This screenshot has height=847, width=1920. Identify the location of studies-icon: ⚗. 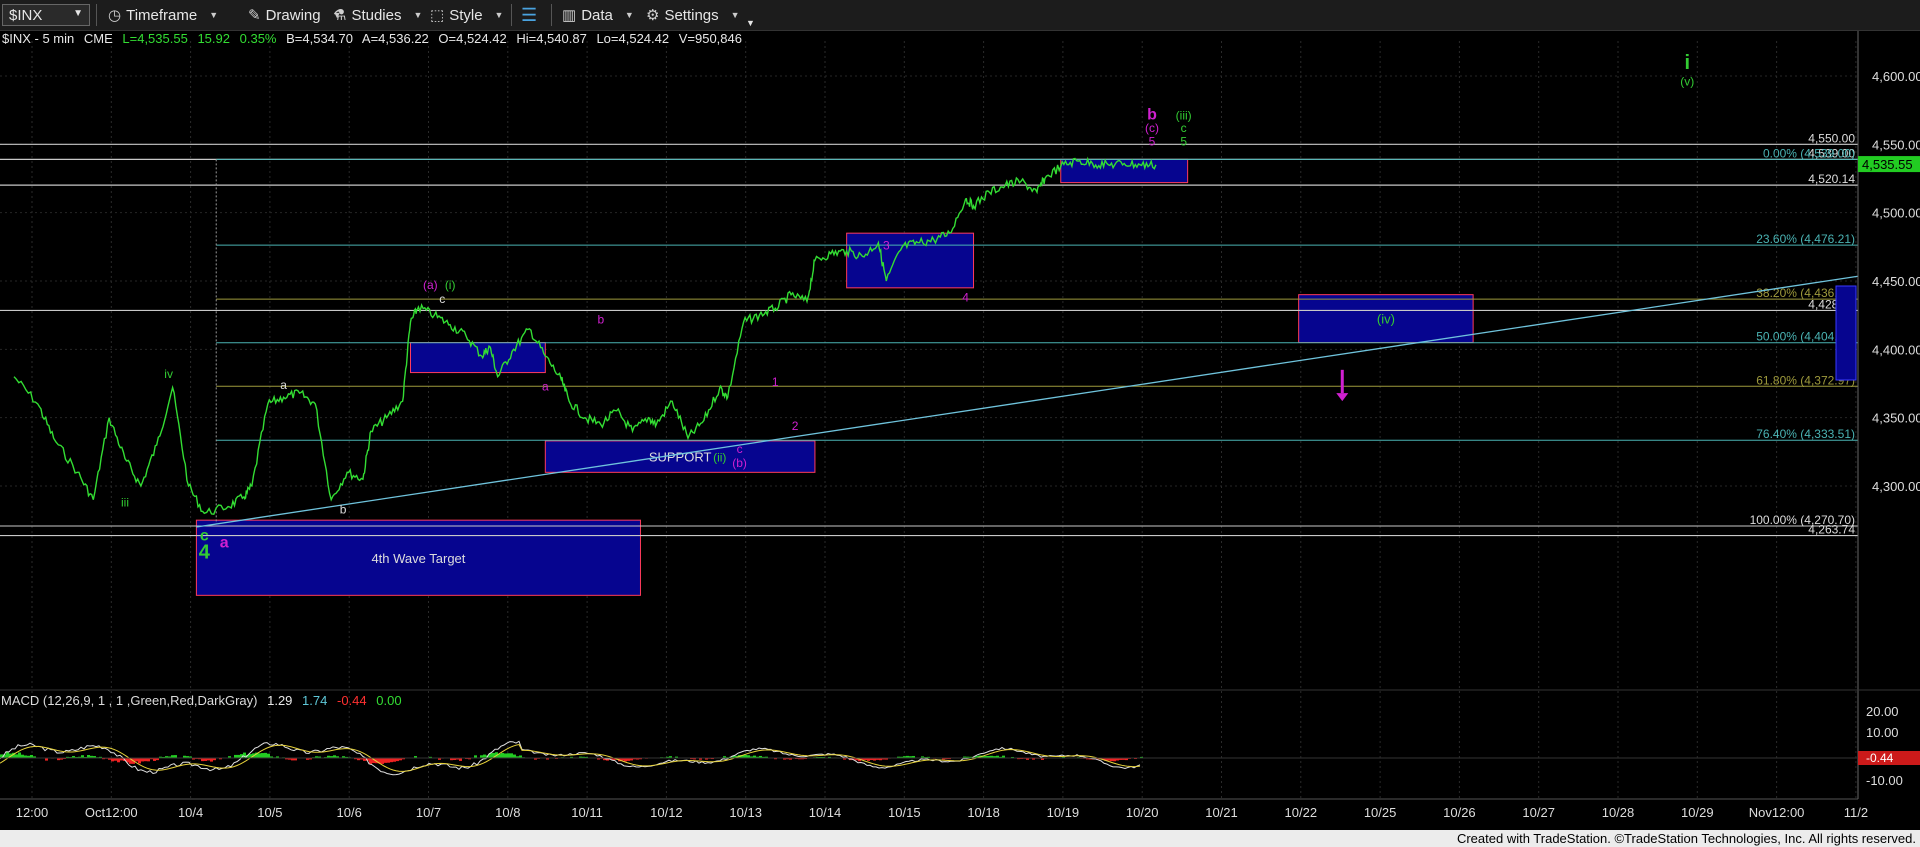
(340, 15).